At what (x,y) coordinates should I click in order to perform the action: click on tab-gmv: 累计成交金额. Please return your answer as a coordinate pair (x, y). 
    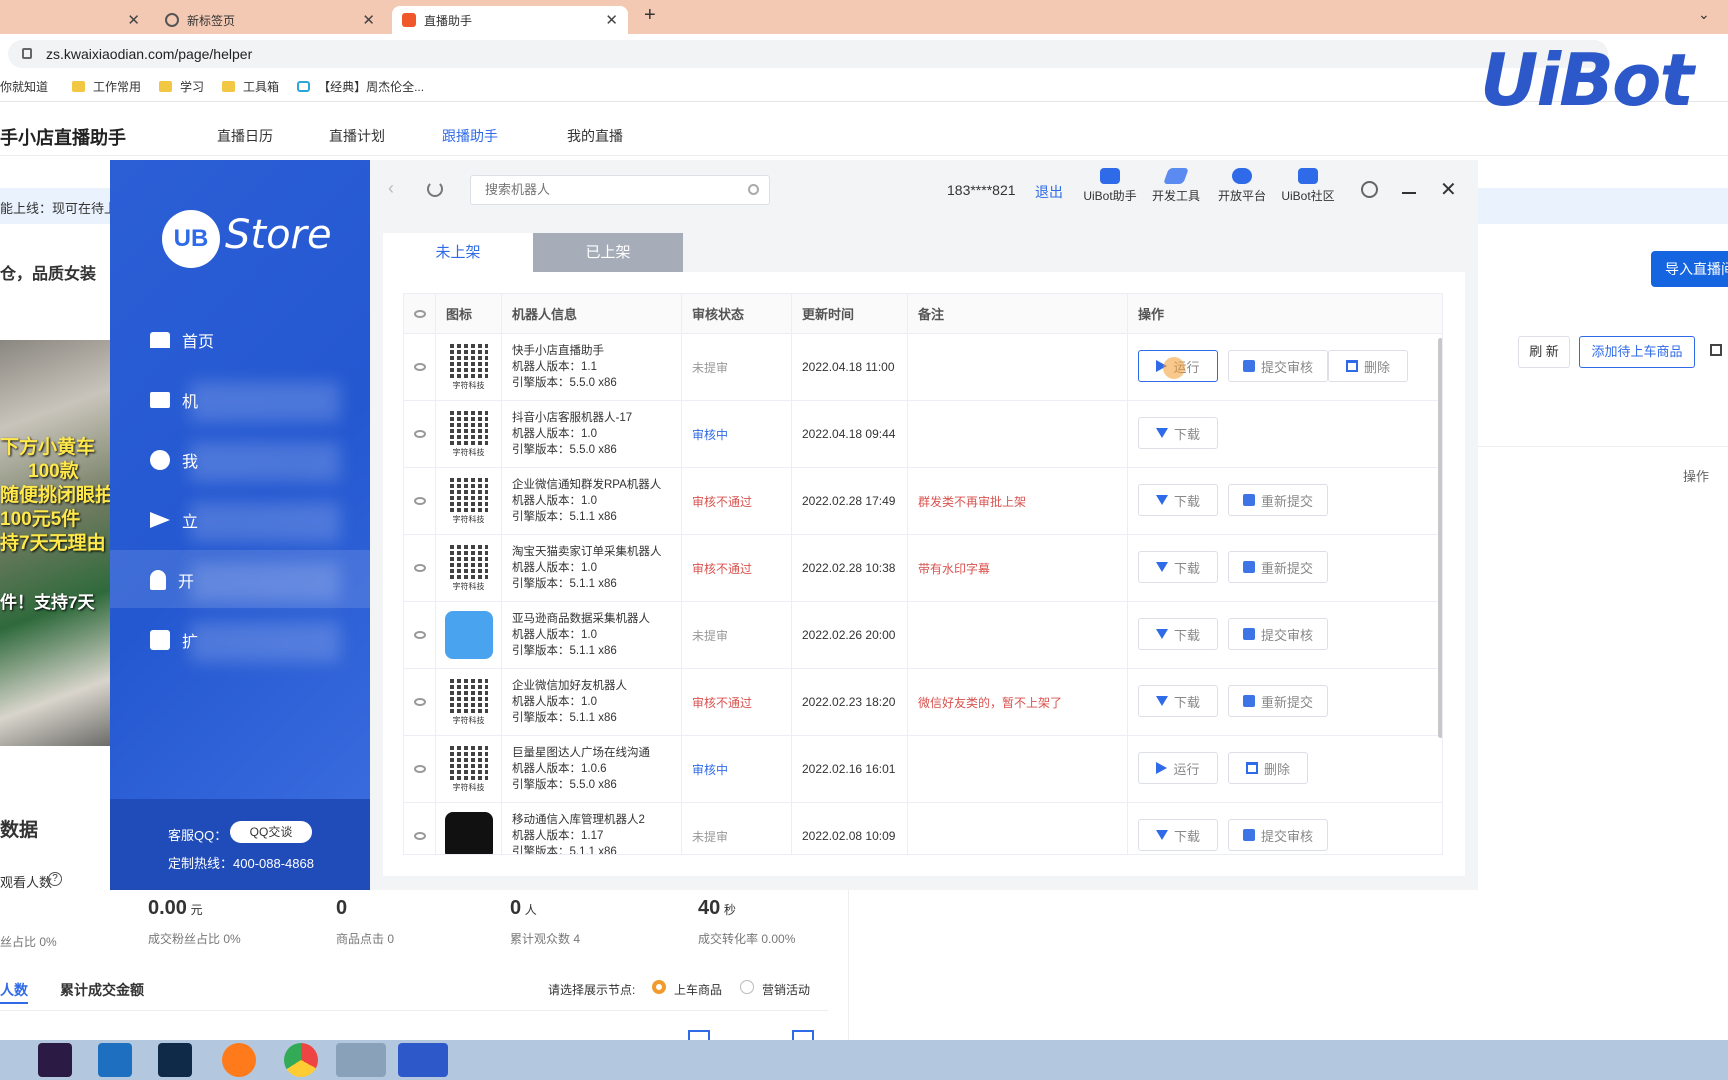
    Looking at the image, I should click on (102, 990).